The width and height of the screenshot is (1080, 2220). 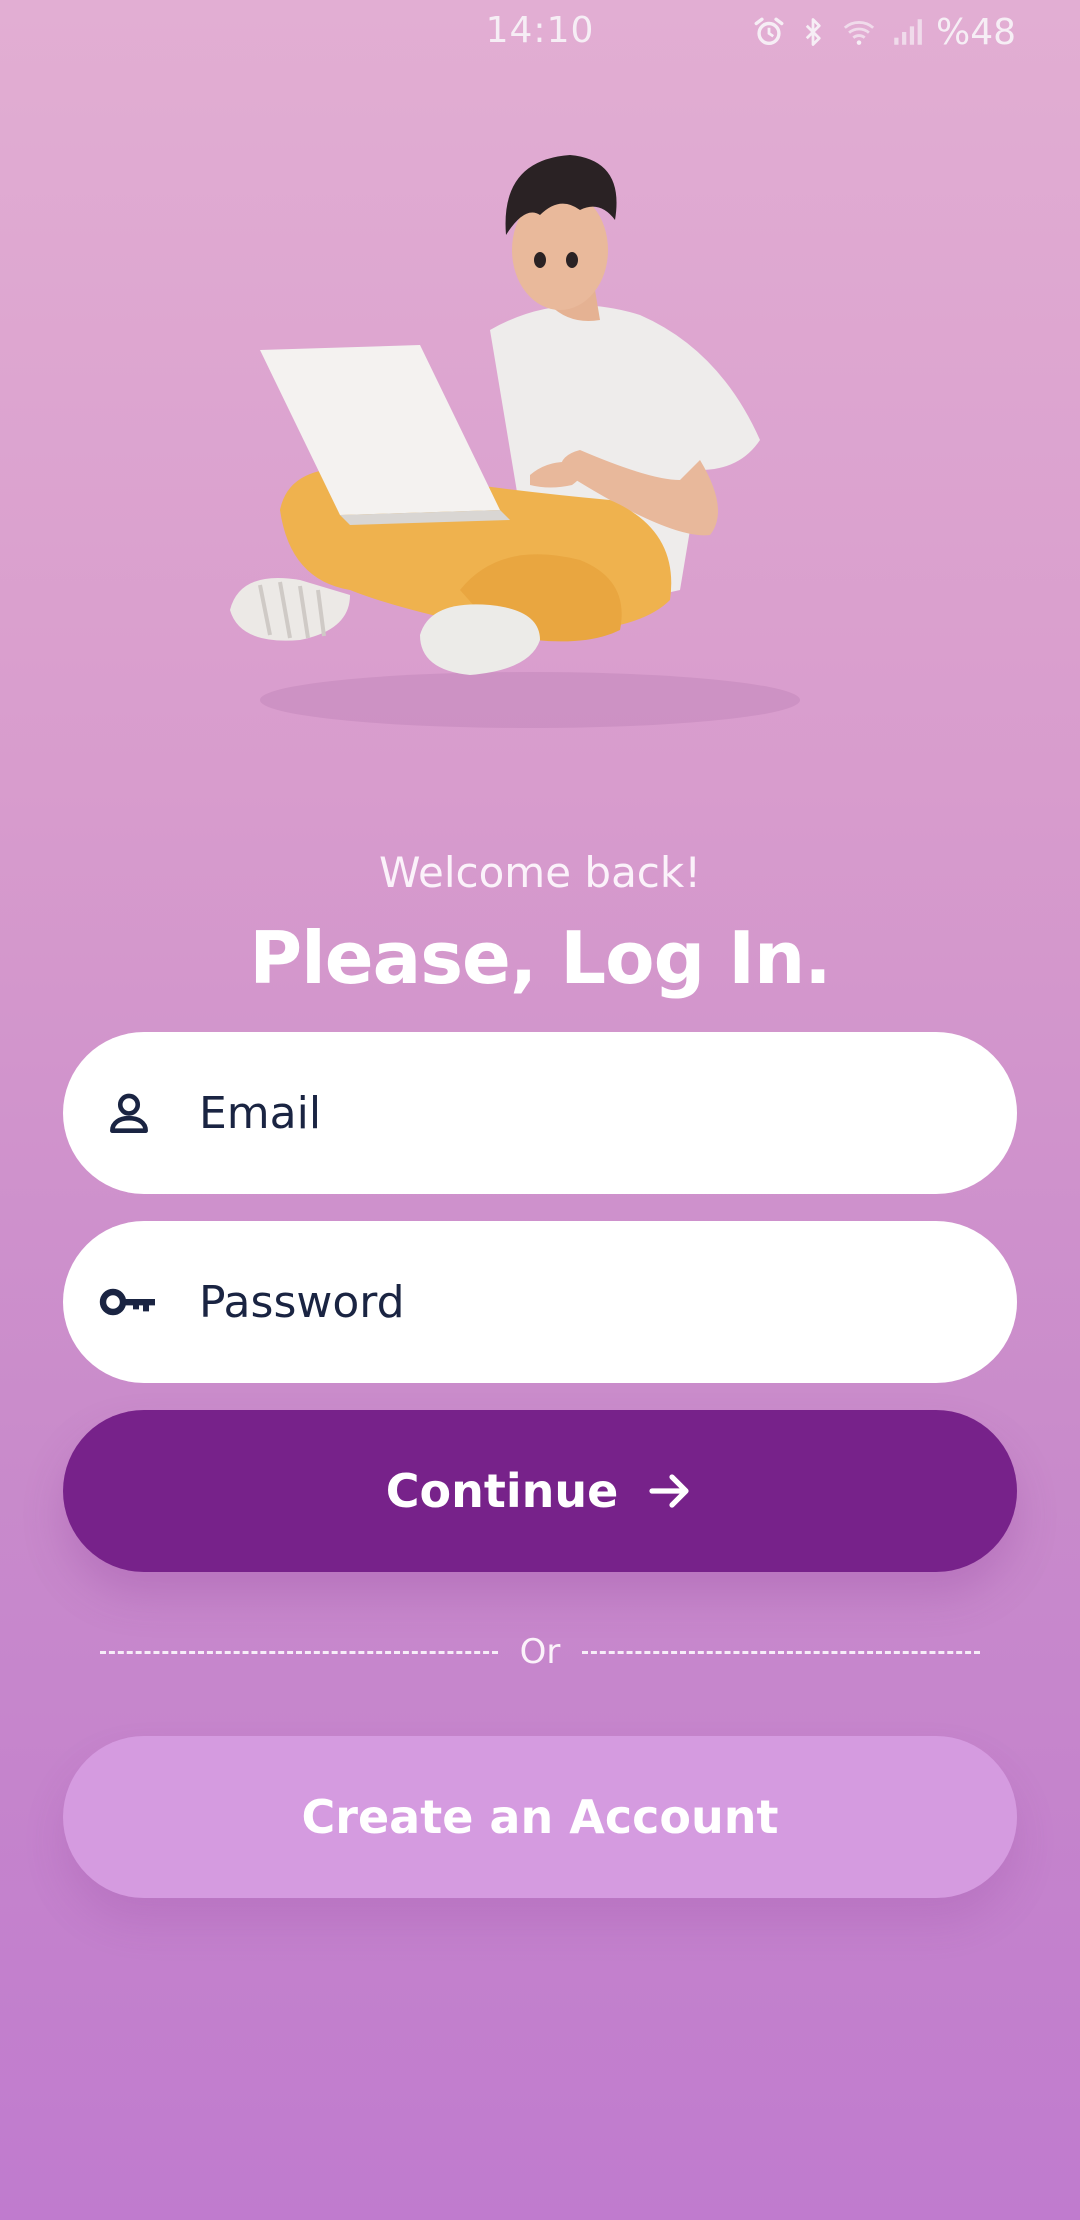 I want to click on create-account-button: Create an Account, so click(x=540, y=1817).